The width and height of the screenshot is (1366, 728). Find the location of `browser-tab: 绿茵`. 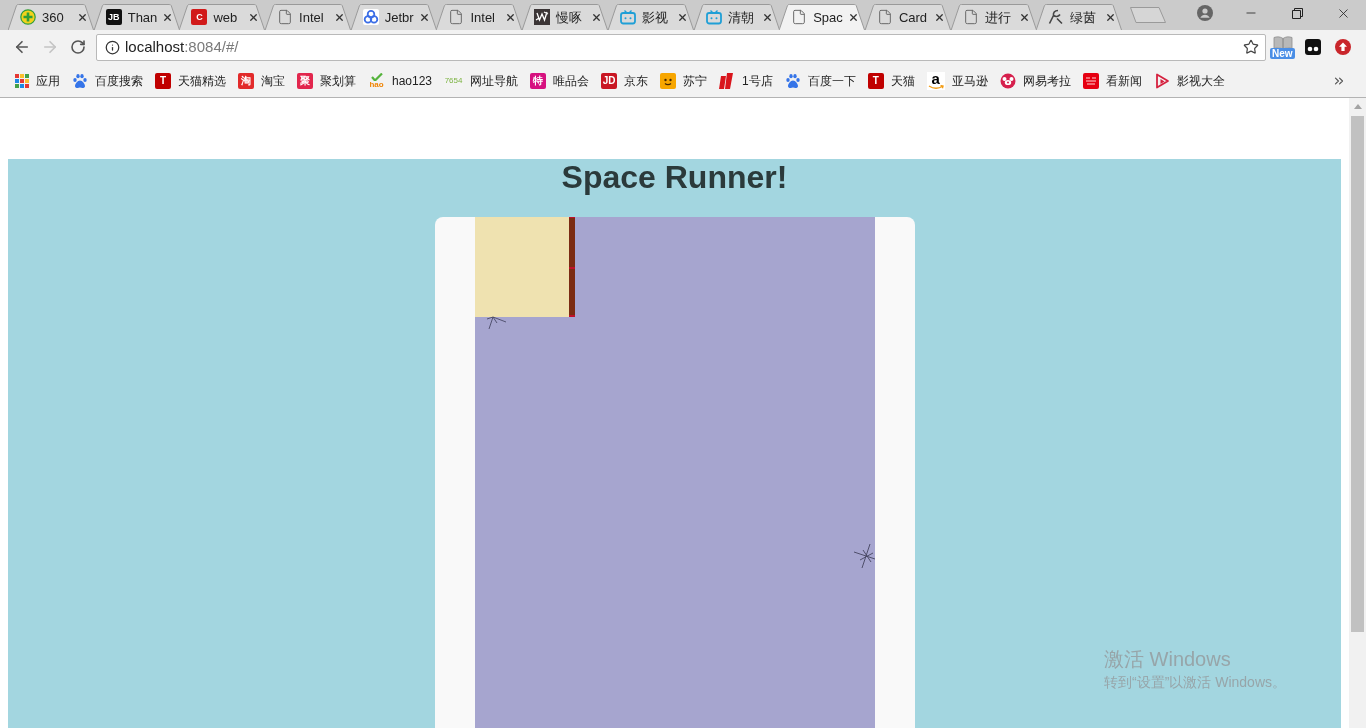

browser-tab: 绿茵 is located at coordinates (1079, 17).